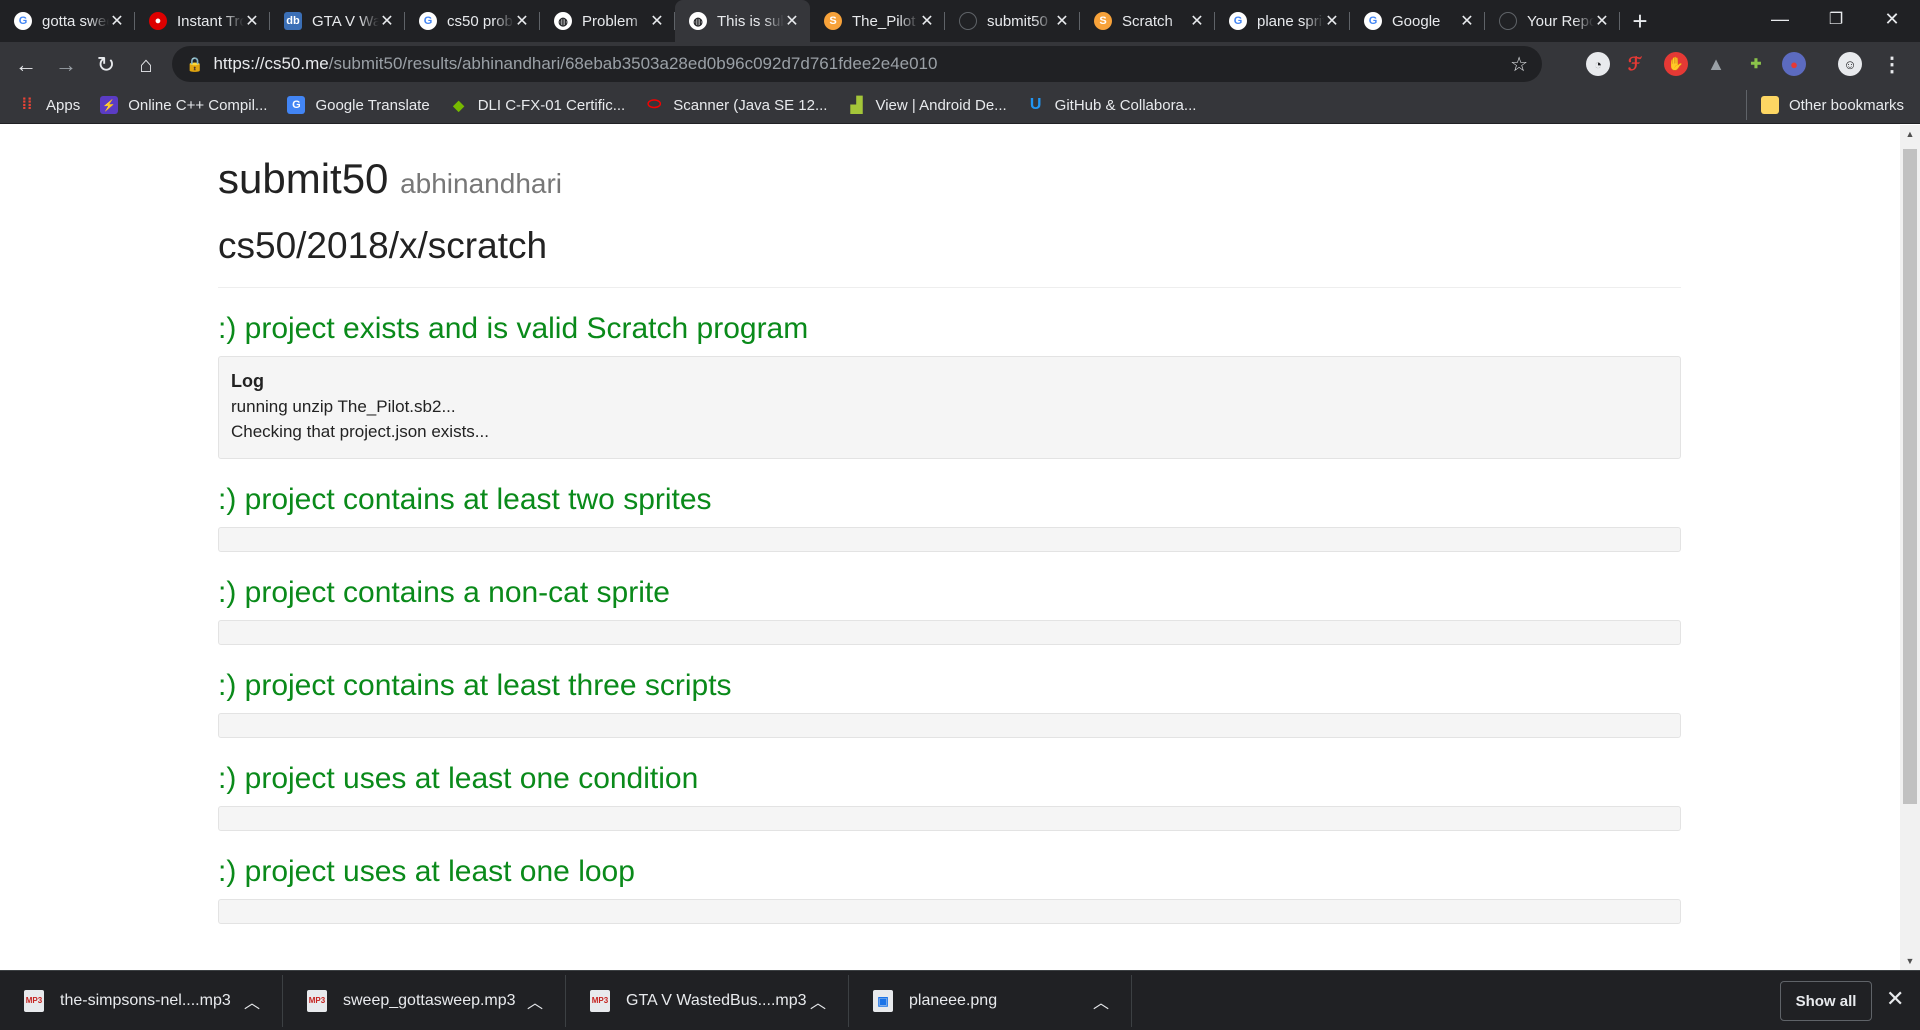 This screenshot has width=1920, height=1030. What do you see at coordinates (990, 1000) in the screenshot?
I see `download-item: ▣ planeee.png ︿` at bounding box center [990, 1000].